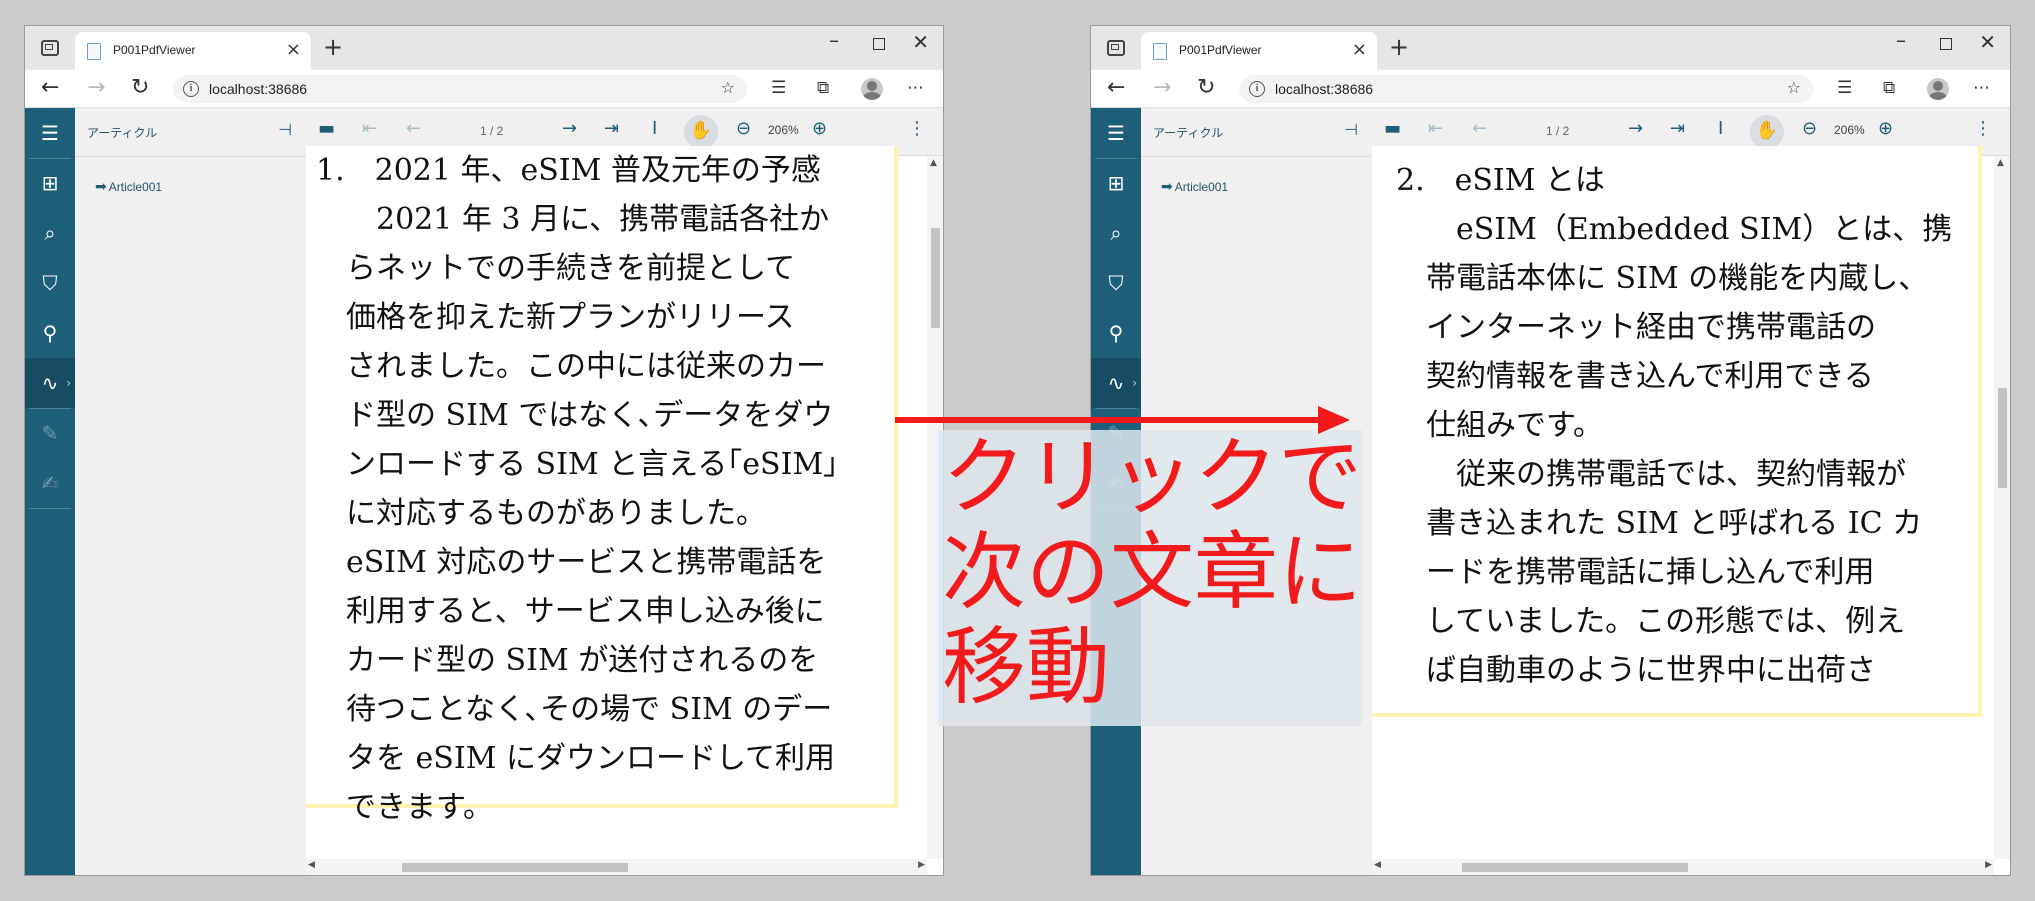  I want to click on article-line: に対応するものがありました。, so click(556, 513).